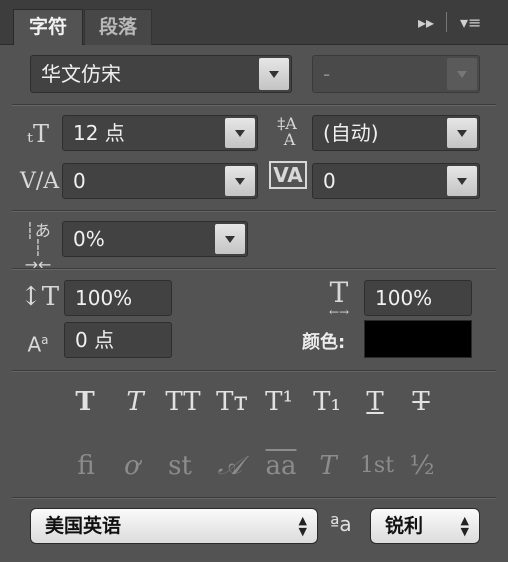 The height and width of the screenshot is (562, 508). Describe the element at coordinates (104, 298) in the screenshot. I see `vertical-scale-value: 100%` at that location.